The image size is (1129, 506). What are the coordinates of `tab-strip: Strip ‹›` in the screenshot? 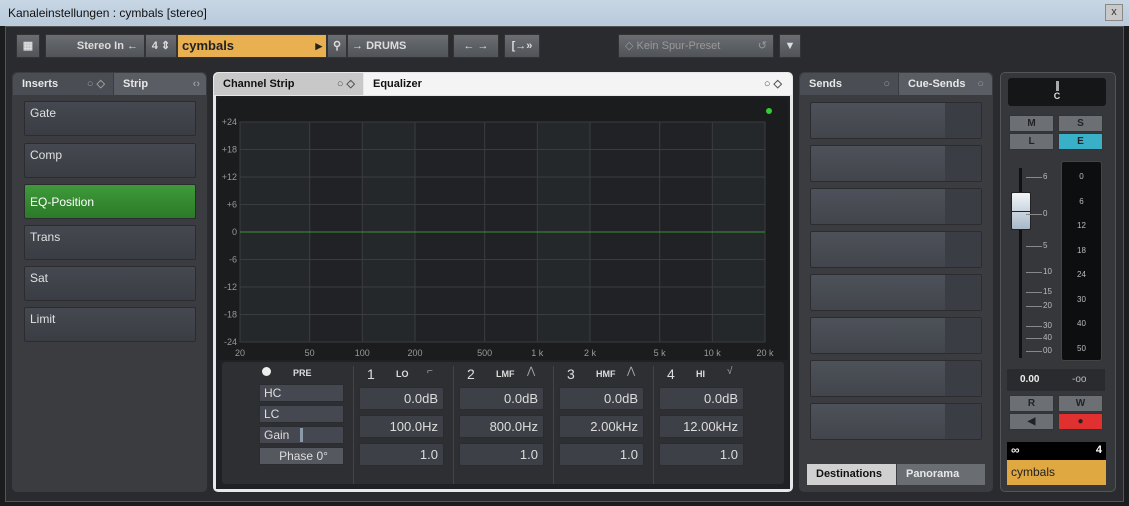 It's located at (160, 84).